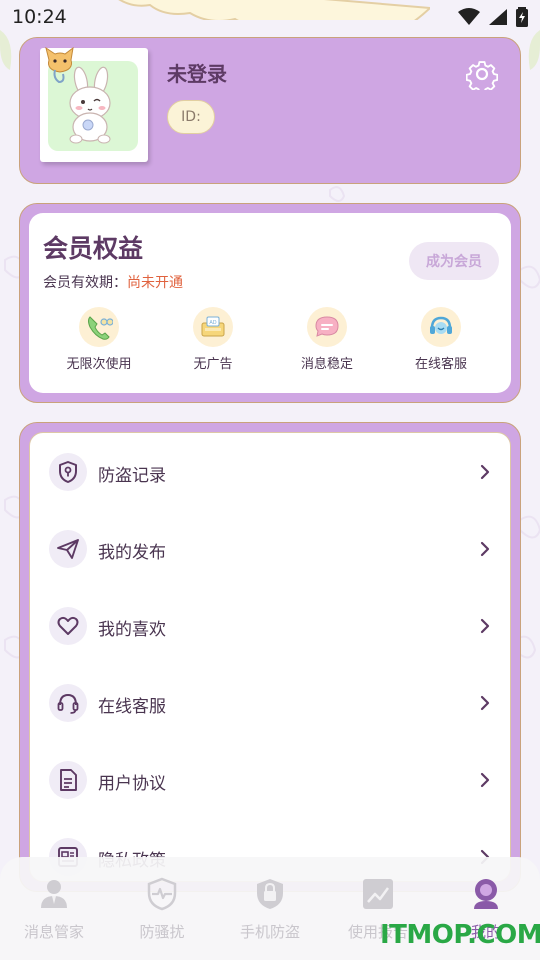 The width and height of the screenshot is (540, 960). Describe the element at coordinates (212, 323) in the screenshot. I see `svg-text: AD` at that location.